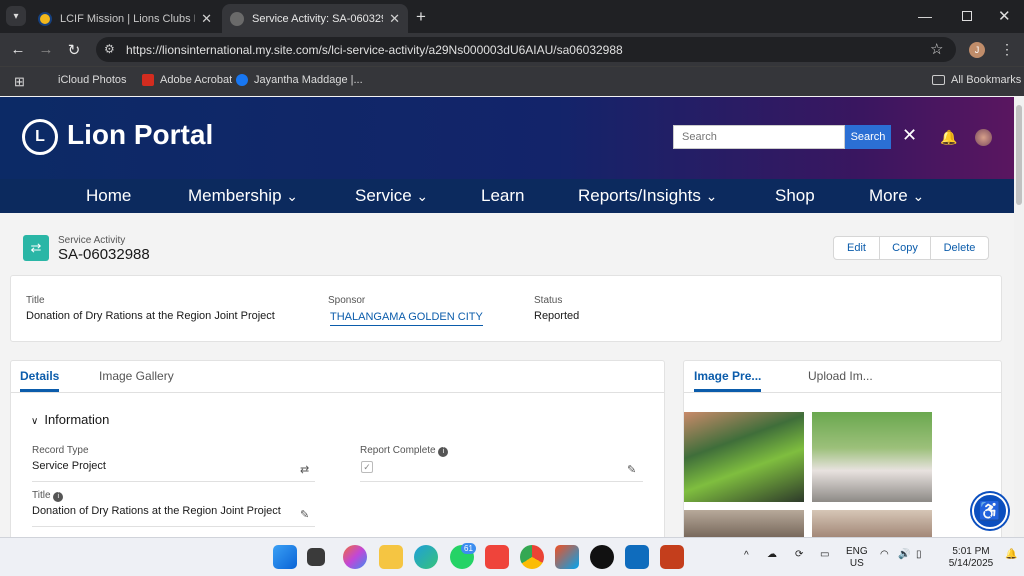  I want to click on tab-label: Image Gallery, so click(136, 376).